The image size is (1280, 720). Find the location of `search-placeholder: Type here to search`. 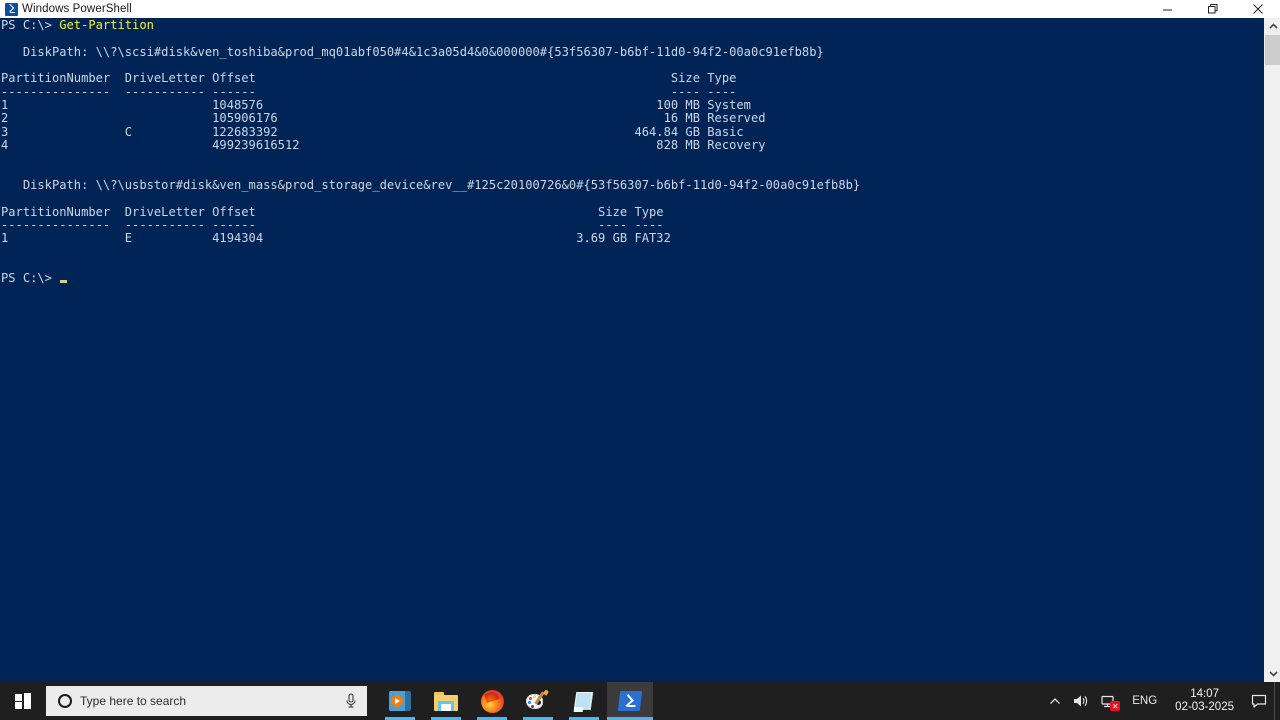

search-placeholder: Type here to search is located at coordinates (133, 701).